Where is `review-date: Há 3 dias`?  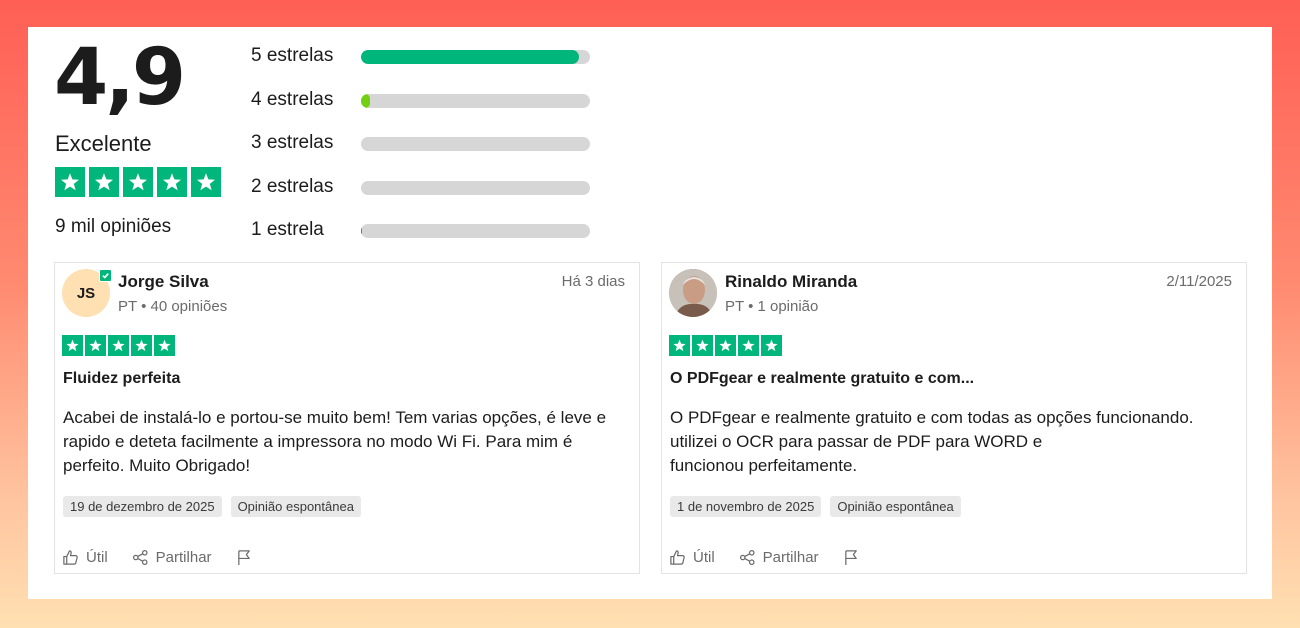
review-date: Há 3 dias is located at coordinates (593, 281).